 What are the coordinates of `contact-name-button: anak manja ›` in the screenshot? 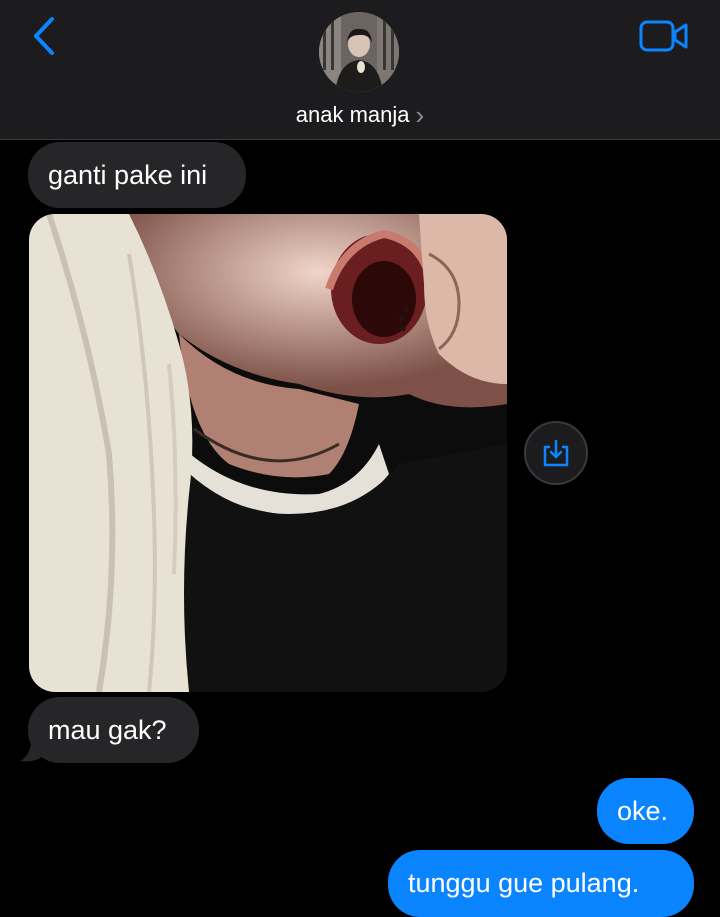 It's located at (360, 115).